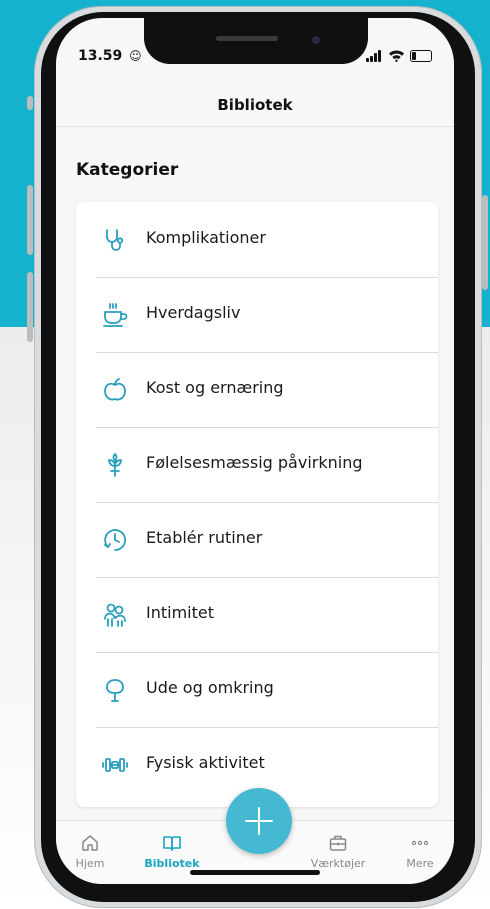 Image resolution: width=490 pixels, height=909 pixels. I want to click on category-item-kost-og-ernaering: Kost og ernæring, so click(267, 390).